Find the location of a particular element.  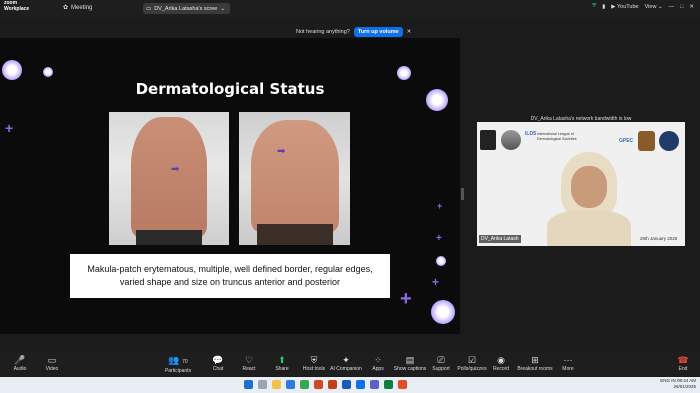

video-label: Video is located at coordinates (52, 369).